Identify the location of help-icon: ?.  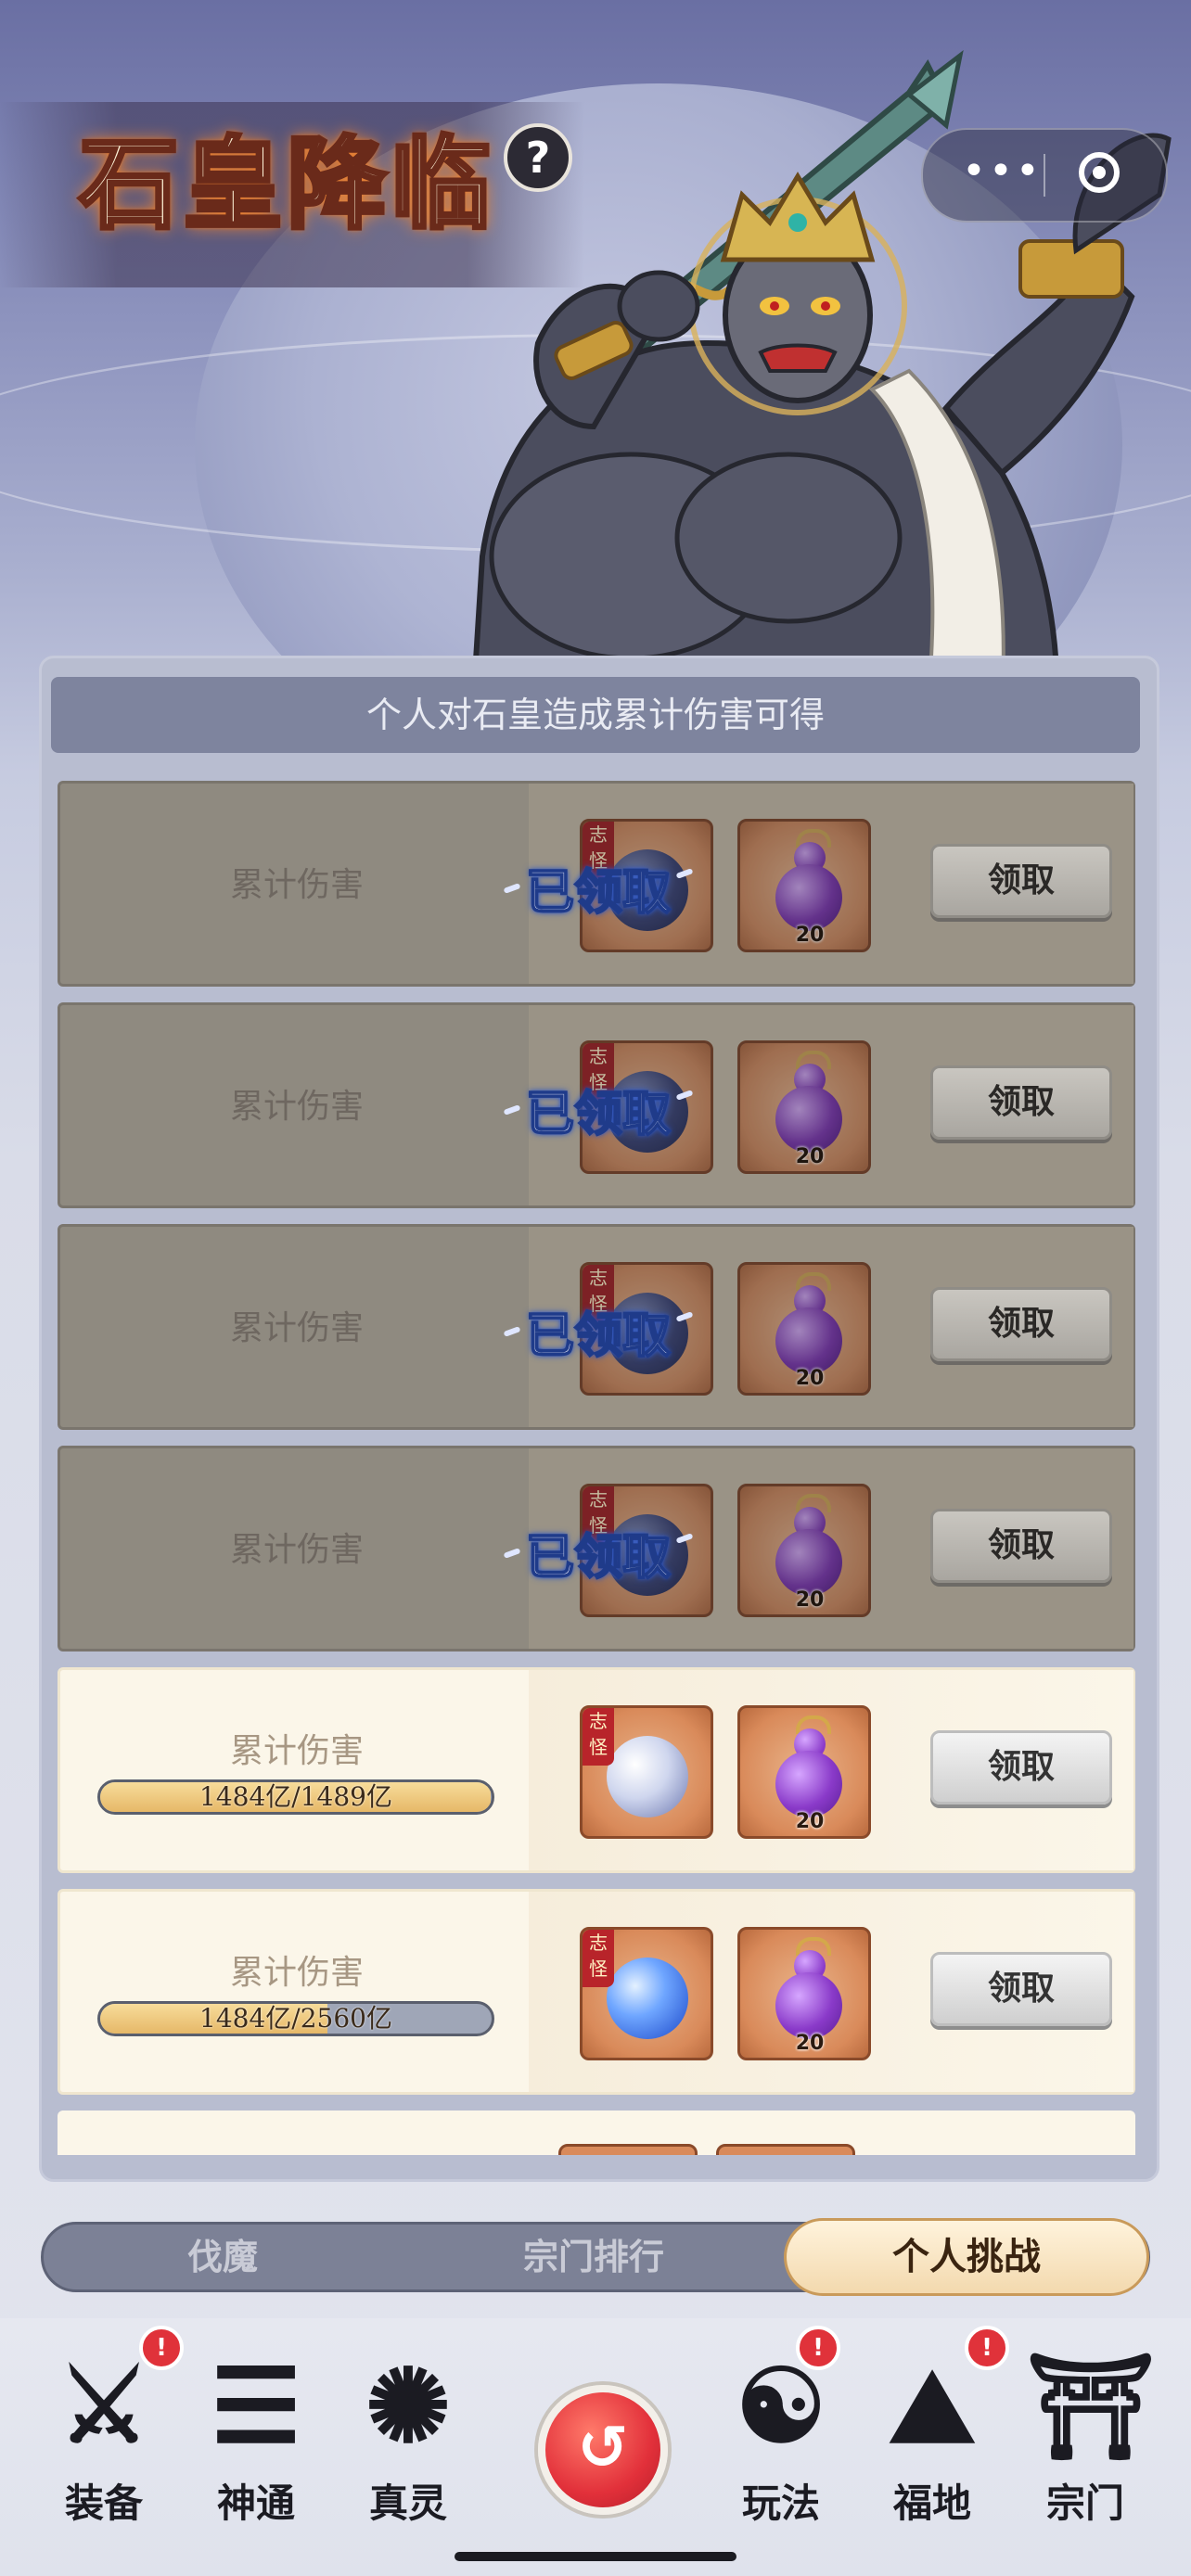
(538, 157).